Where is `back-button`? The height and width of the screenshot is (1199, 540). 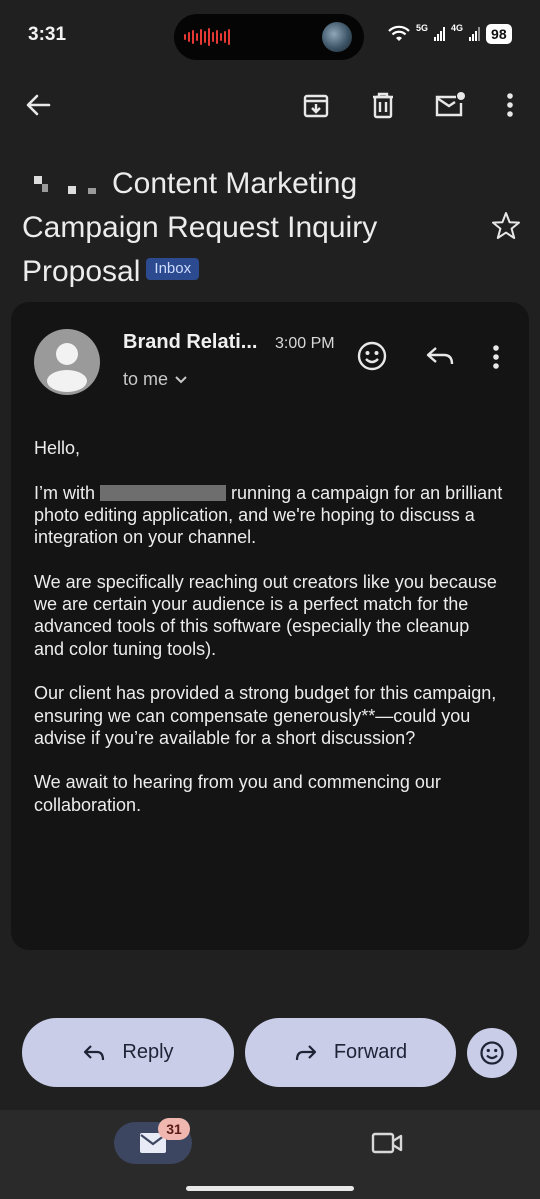
back-button is located at coordinates (38, 105).